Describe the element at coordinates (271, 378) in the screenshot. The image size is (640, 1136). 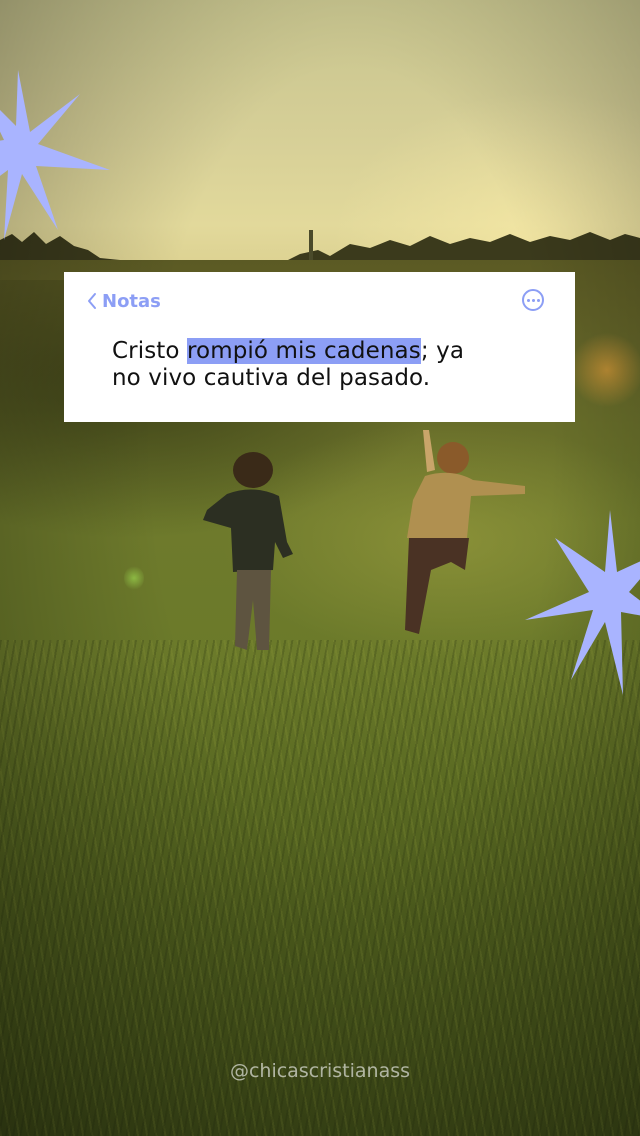
I see `note-text-line2: no vivo cautiva del pasado.` at that location.